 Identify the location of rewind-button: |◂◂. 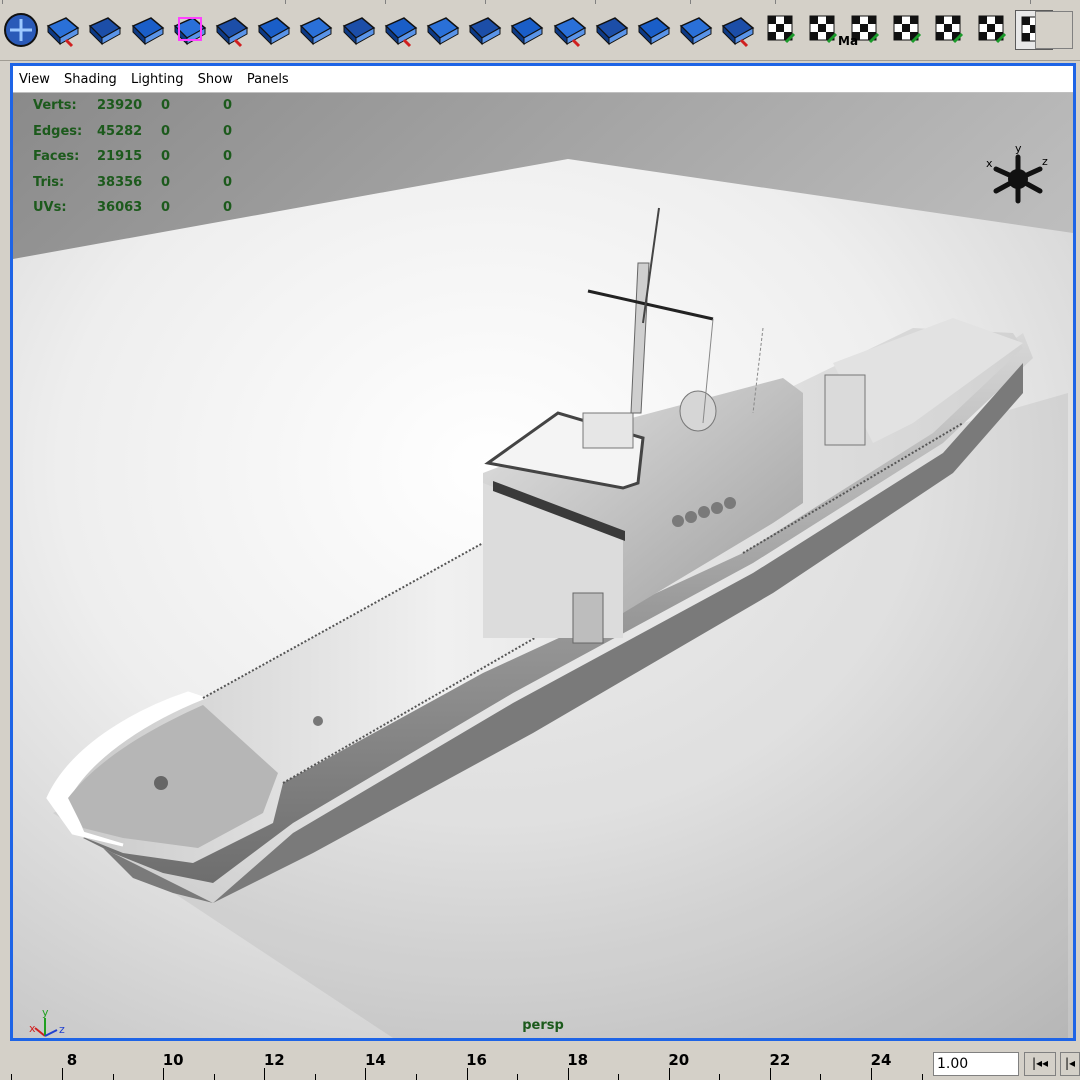
(1040, 1064).